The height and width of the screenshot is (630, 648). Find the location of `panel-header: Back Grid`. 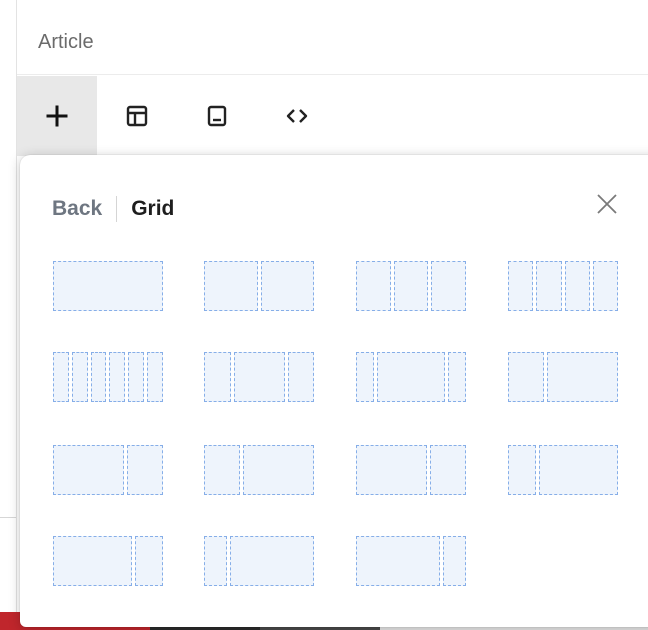

panel-header: Back Grid is located at coordinates (113, 209).